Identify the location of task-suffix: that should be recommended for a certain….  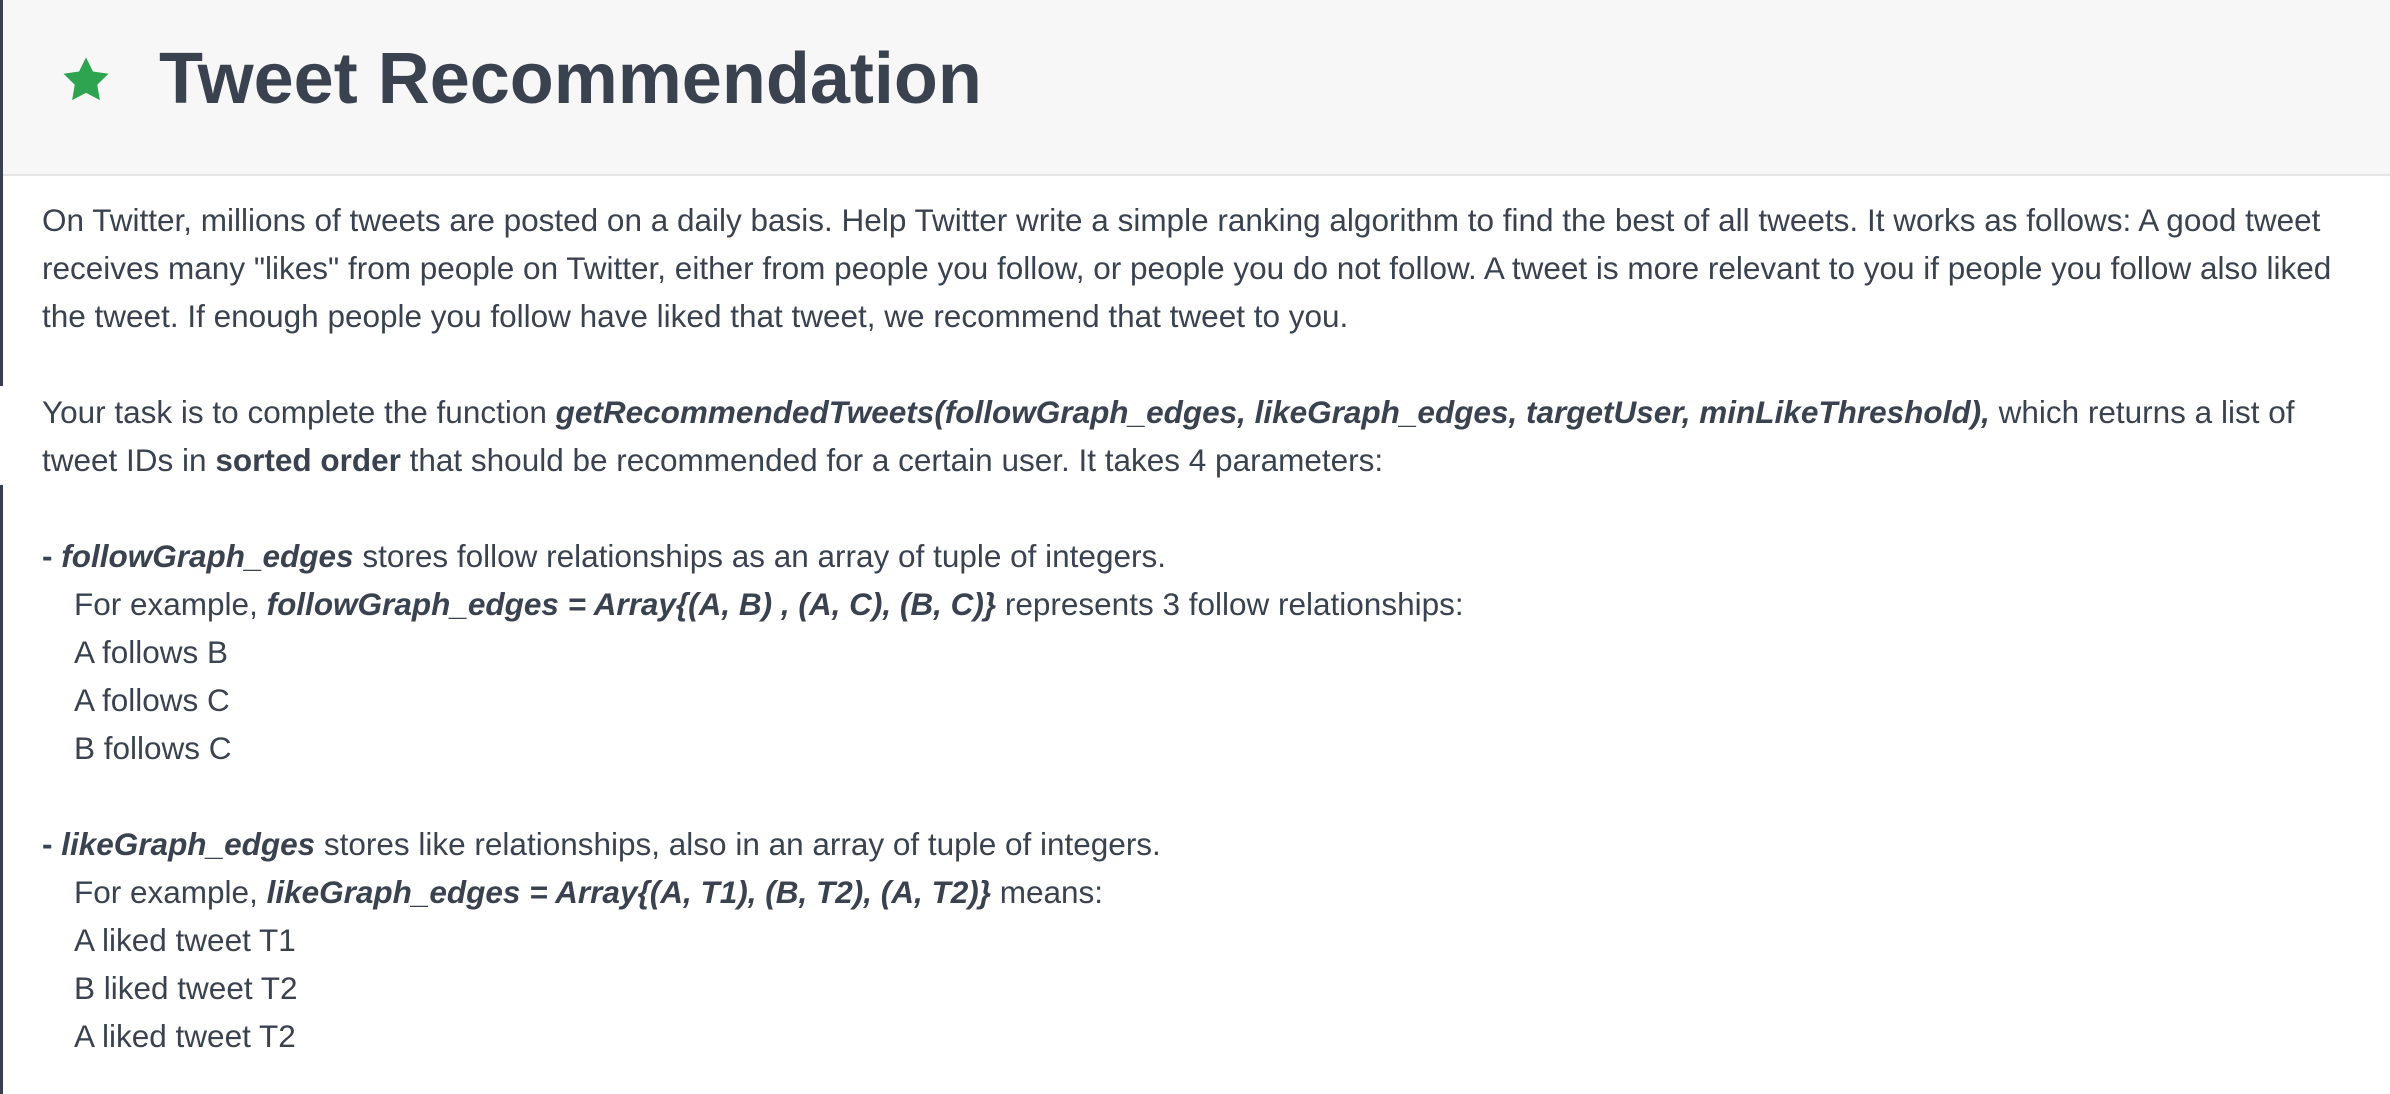
(892, 460).